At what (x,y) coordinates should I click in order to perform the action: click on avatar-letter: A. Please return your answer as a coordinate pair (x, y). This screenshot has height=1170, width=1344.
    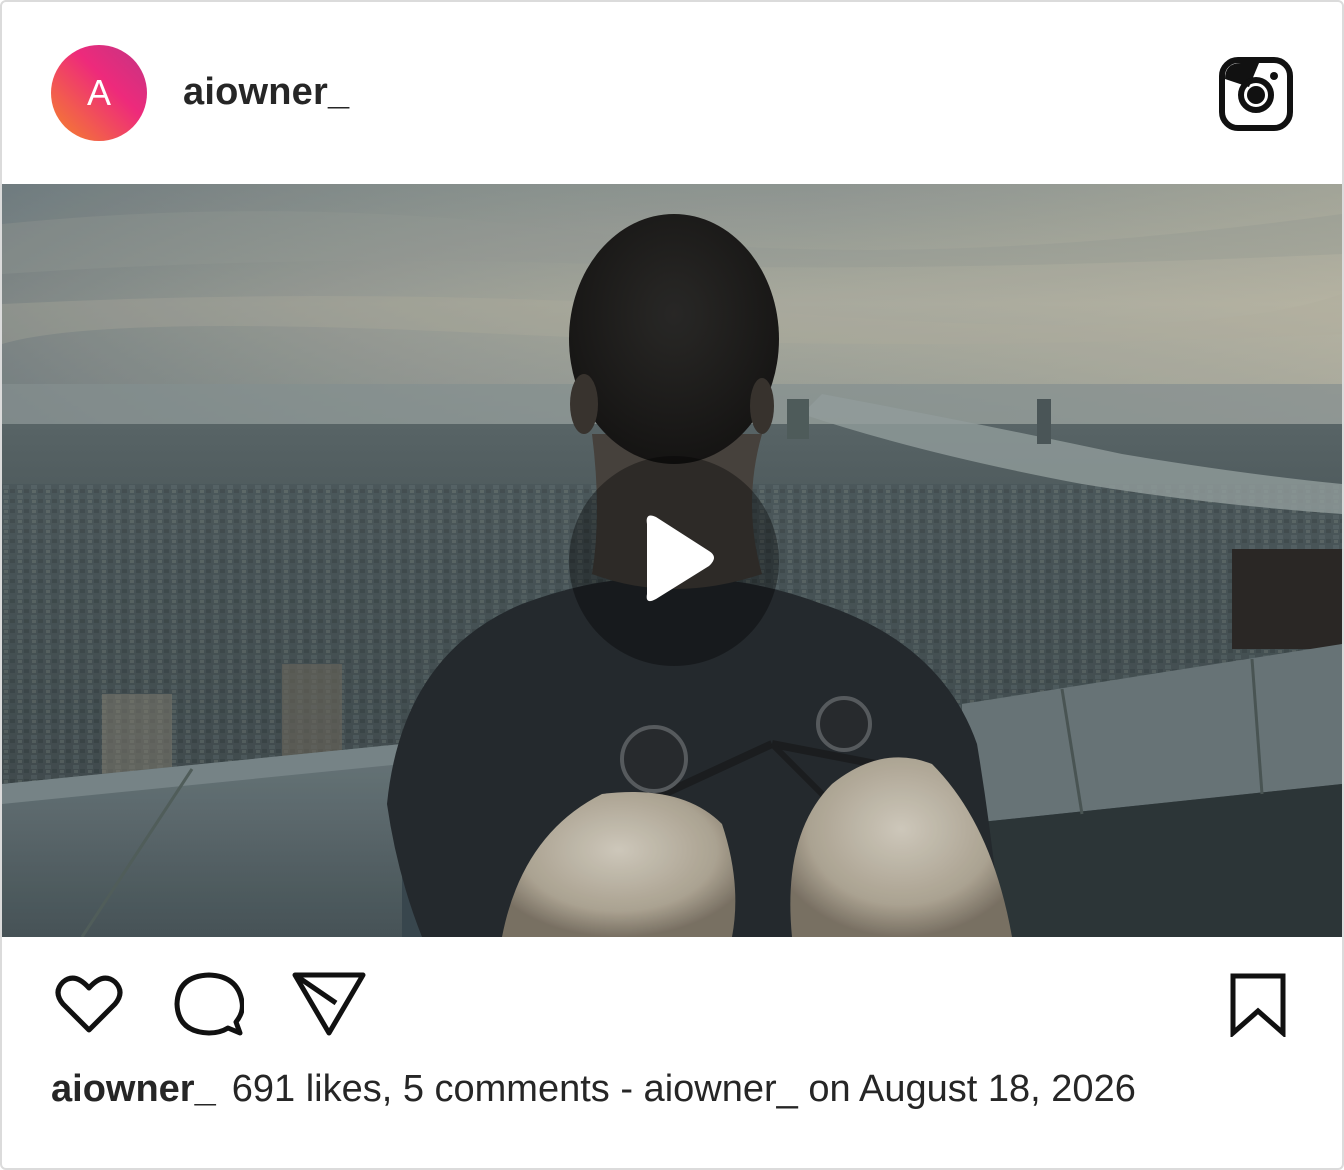
    Looking at the image, I should click on (98, 92).